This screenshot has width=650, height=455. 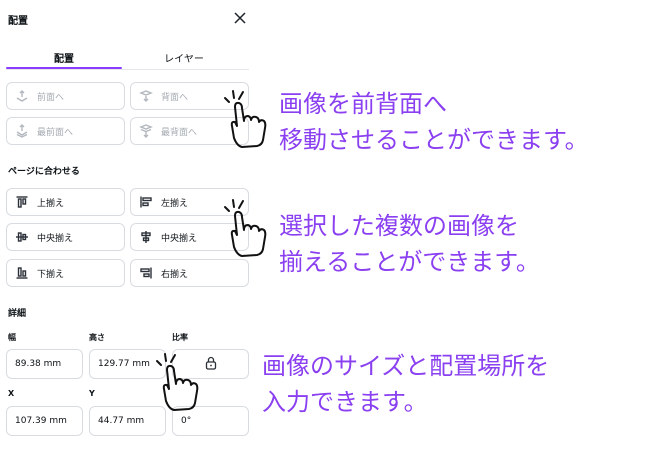 I want to click on ratio-label: 比率, so click(x=180, y=337).